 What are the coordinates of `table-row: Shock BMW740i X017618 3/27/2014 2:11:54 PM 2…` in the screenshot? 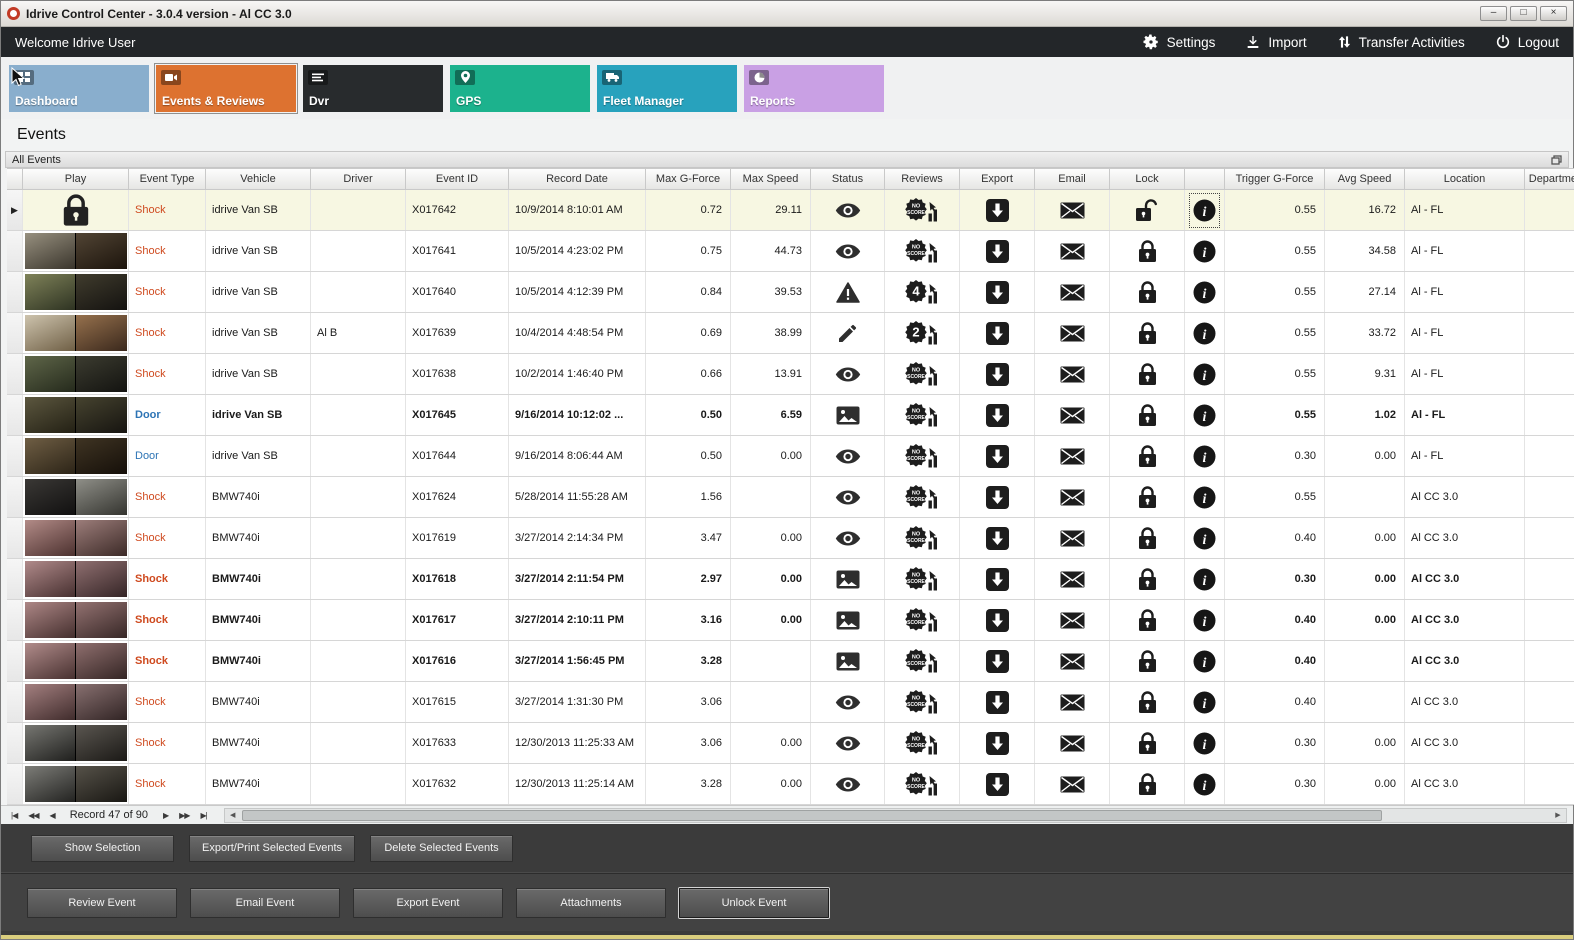 It's located at (790, 579).